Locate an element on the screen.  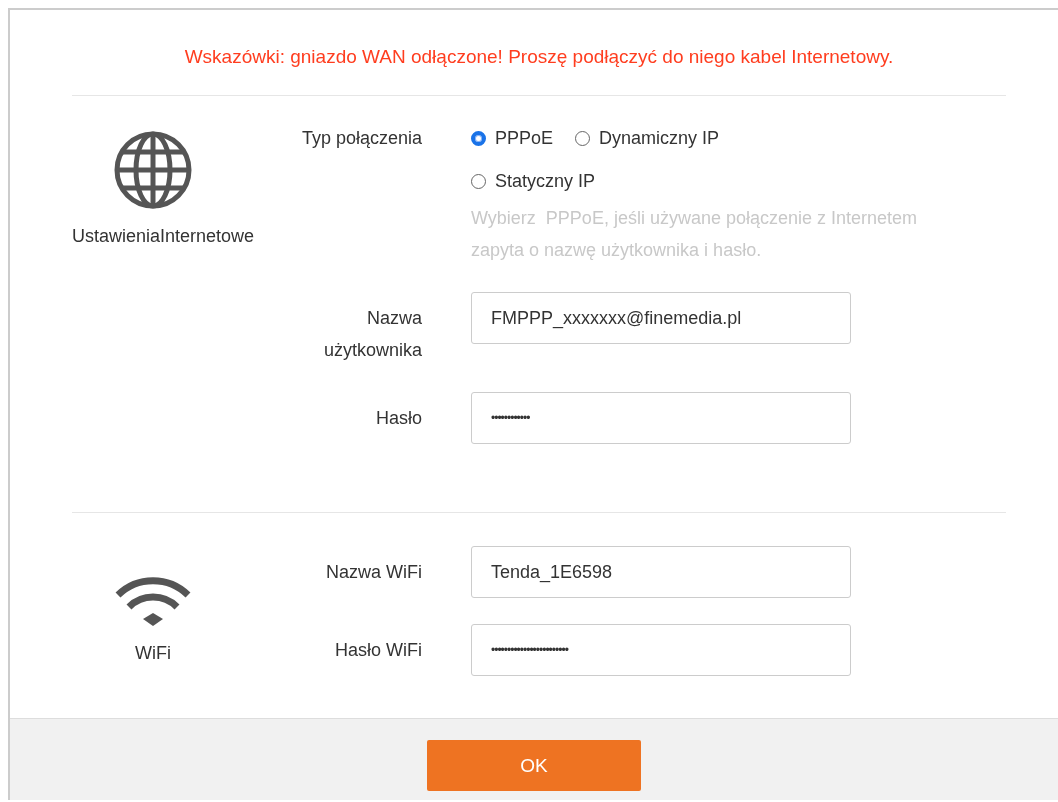
globe-icon is located at coordinates (153, 170).